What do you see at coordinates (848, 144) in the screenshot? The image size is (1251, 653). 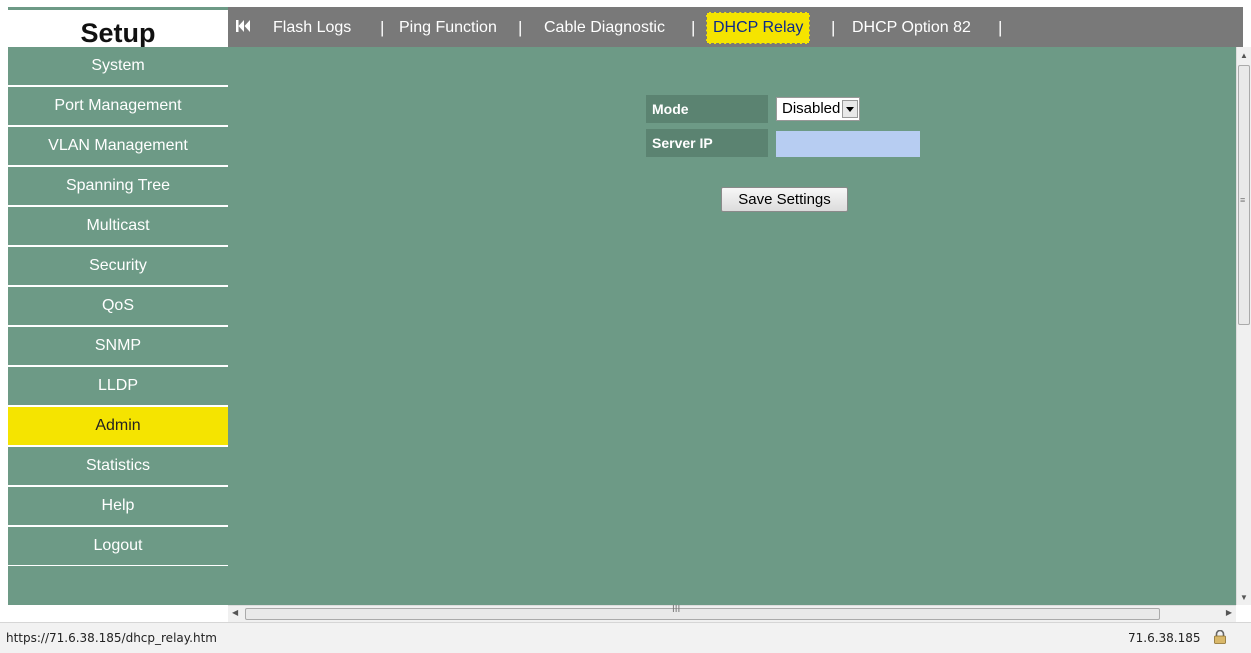 I see `server-ip-input` at bounding box center [848, 144].